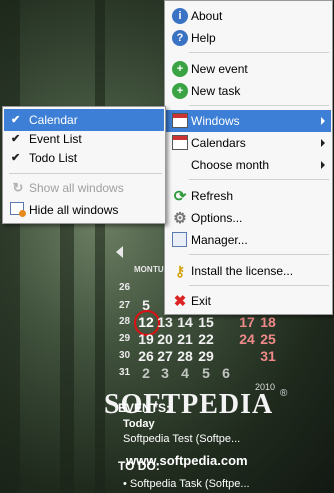  What do you see at coordinates (143, 269) in the screenshot?
I see `day-header-mon: MON` at bounding box center [143, 269].